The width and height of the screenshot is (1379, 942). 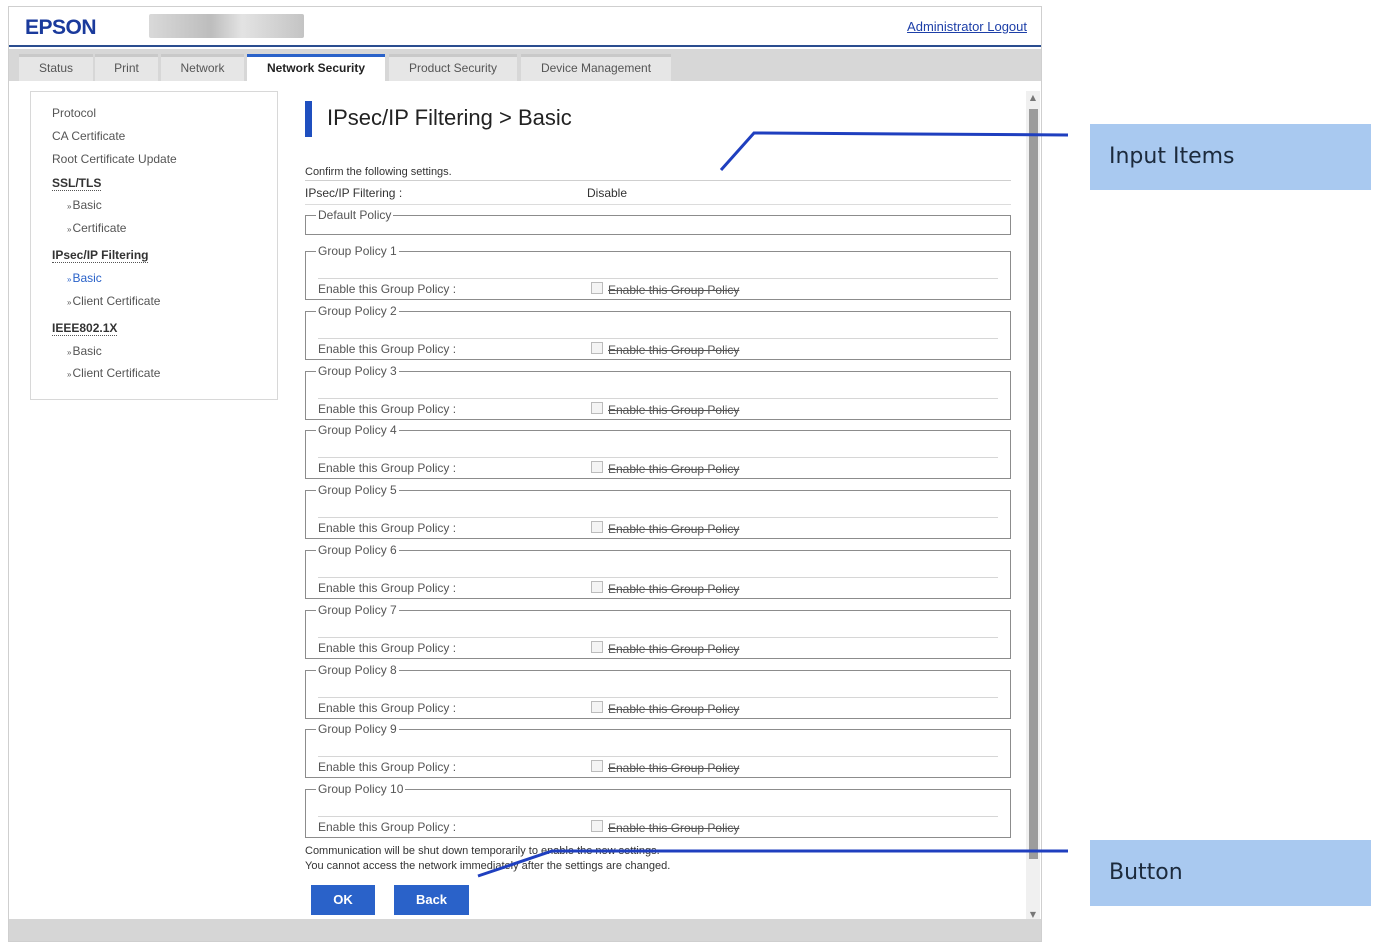 I want to click on tab-network: Network, so click(x=202, y=67).